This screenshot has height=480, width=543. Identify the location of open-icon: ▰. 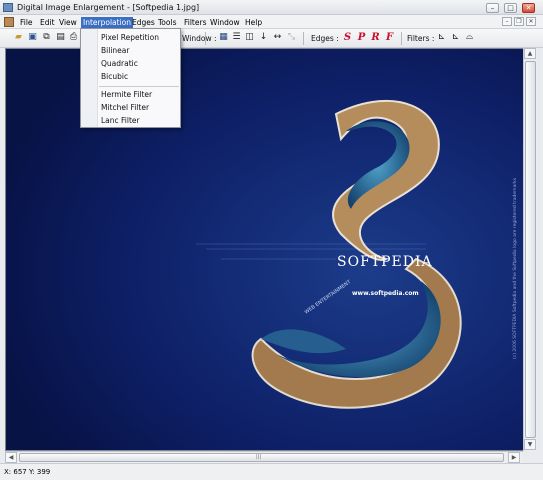
(18, 37).